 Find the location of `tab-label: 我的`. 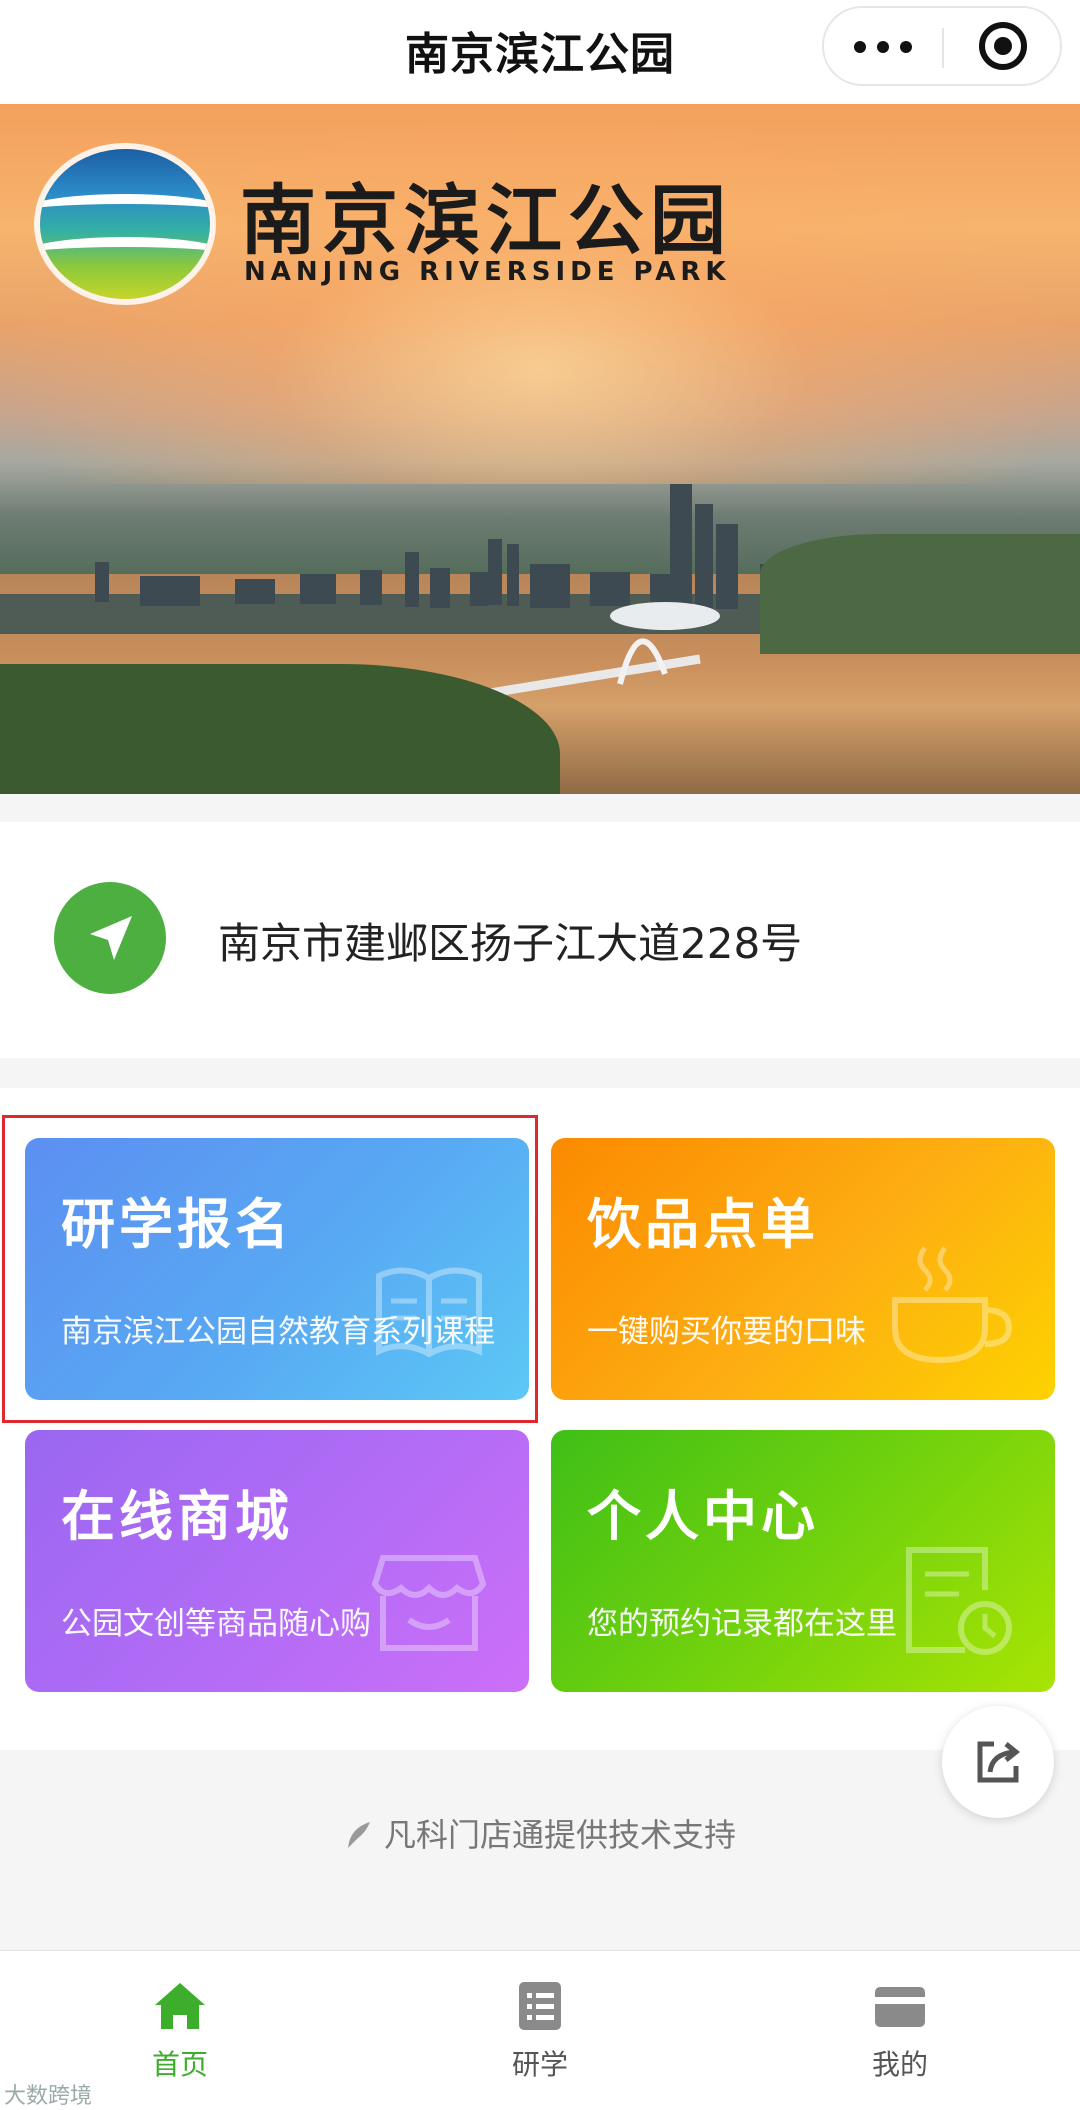

tab-label: 我的 is located at coordinates (899, 2064).